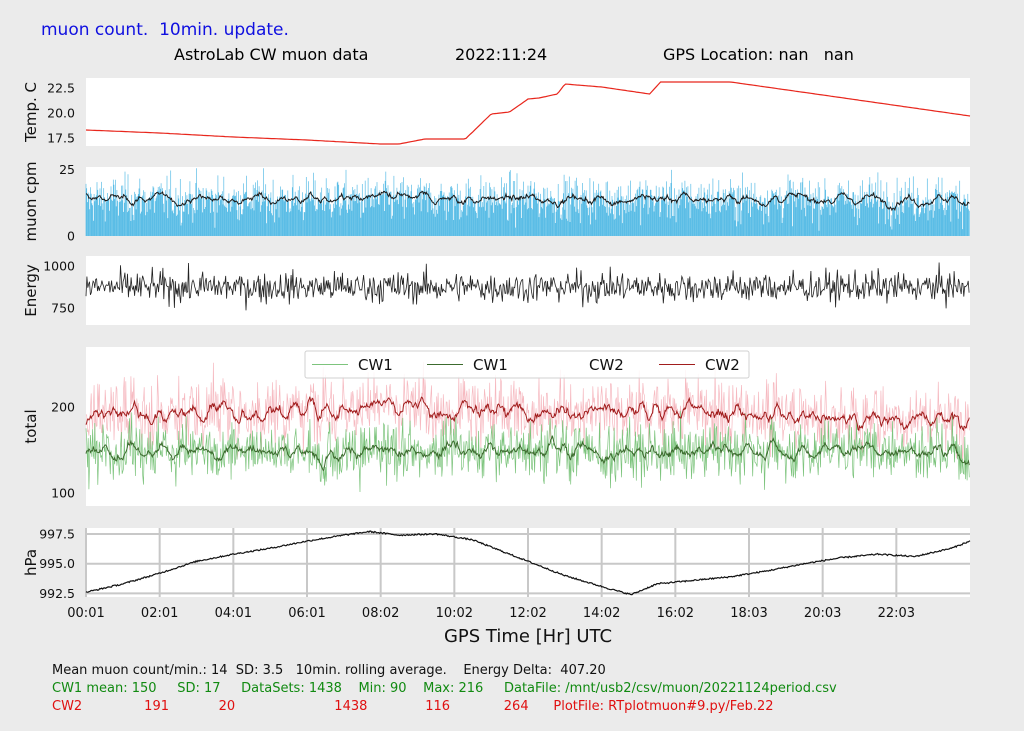 The width and height of the screenshot is (1024, 731). What do you see at coordinates (527, 613) in the screenshot?
I see `x-tick-label: 12:02` at bounding box center [527, 613].